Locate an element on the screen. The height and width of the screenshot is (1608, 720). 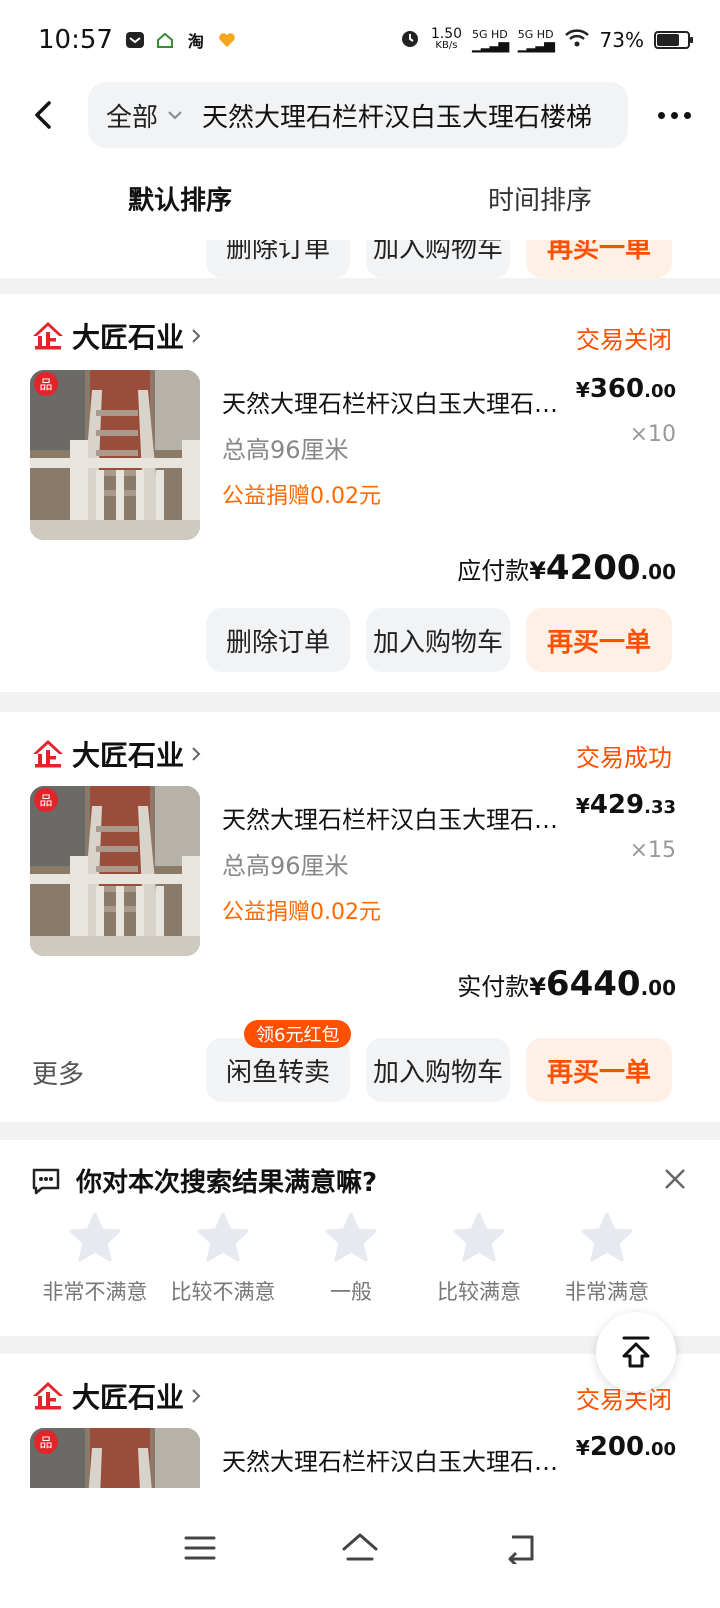
search-query: 天然大理石栏杆汉白玉大理石楼梯 is located at coordinates (397, 115).